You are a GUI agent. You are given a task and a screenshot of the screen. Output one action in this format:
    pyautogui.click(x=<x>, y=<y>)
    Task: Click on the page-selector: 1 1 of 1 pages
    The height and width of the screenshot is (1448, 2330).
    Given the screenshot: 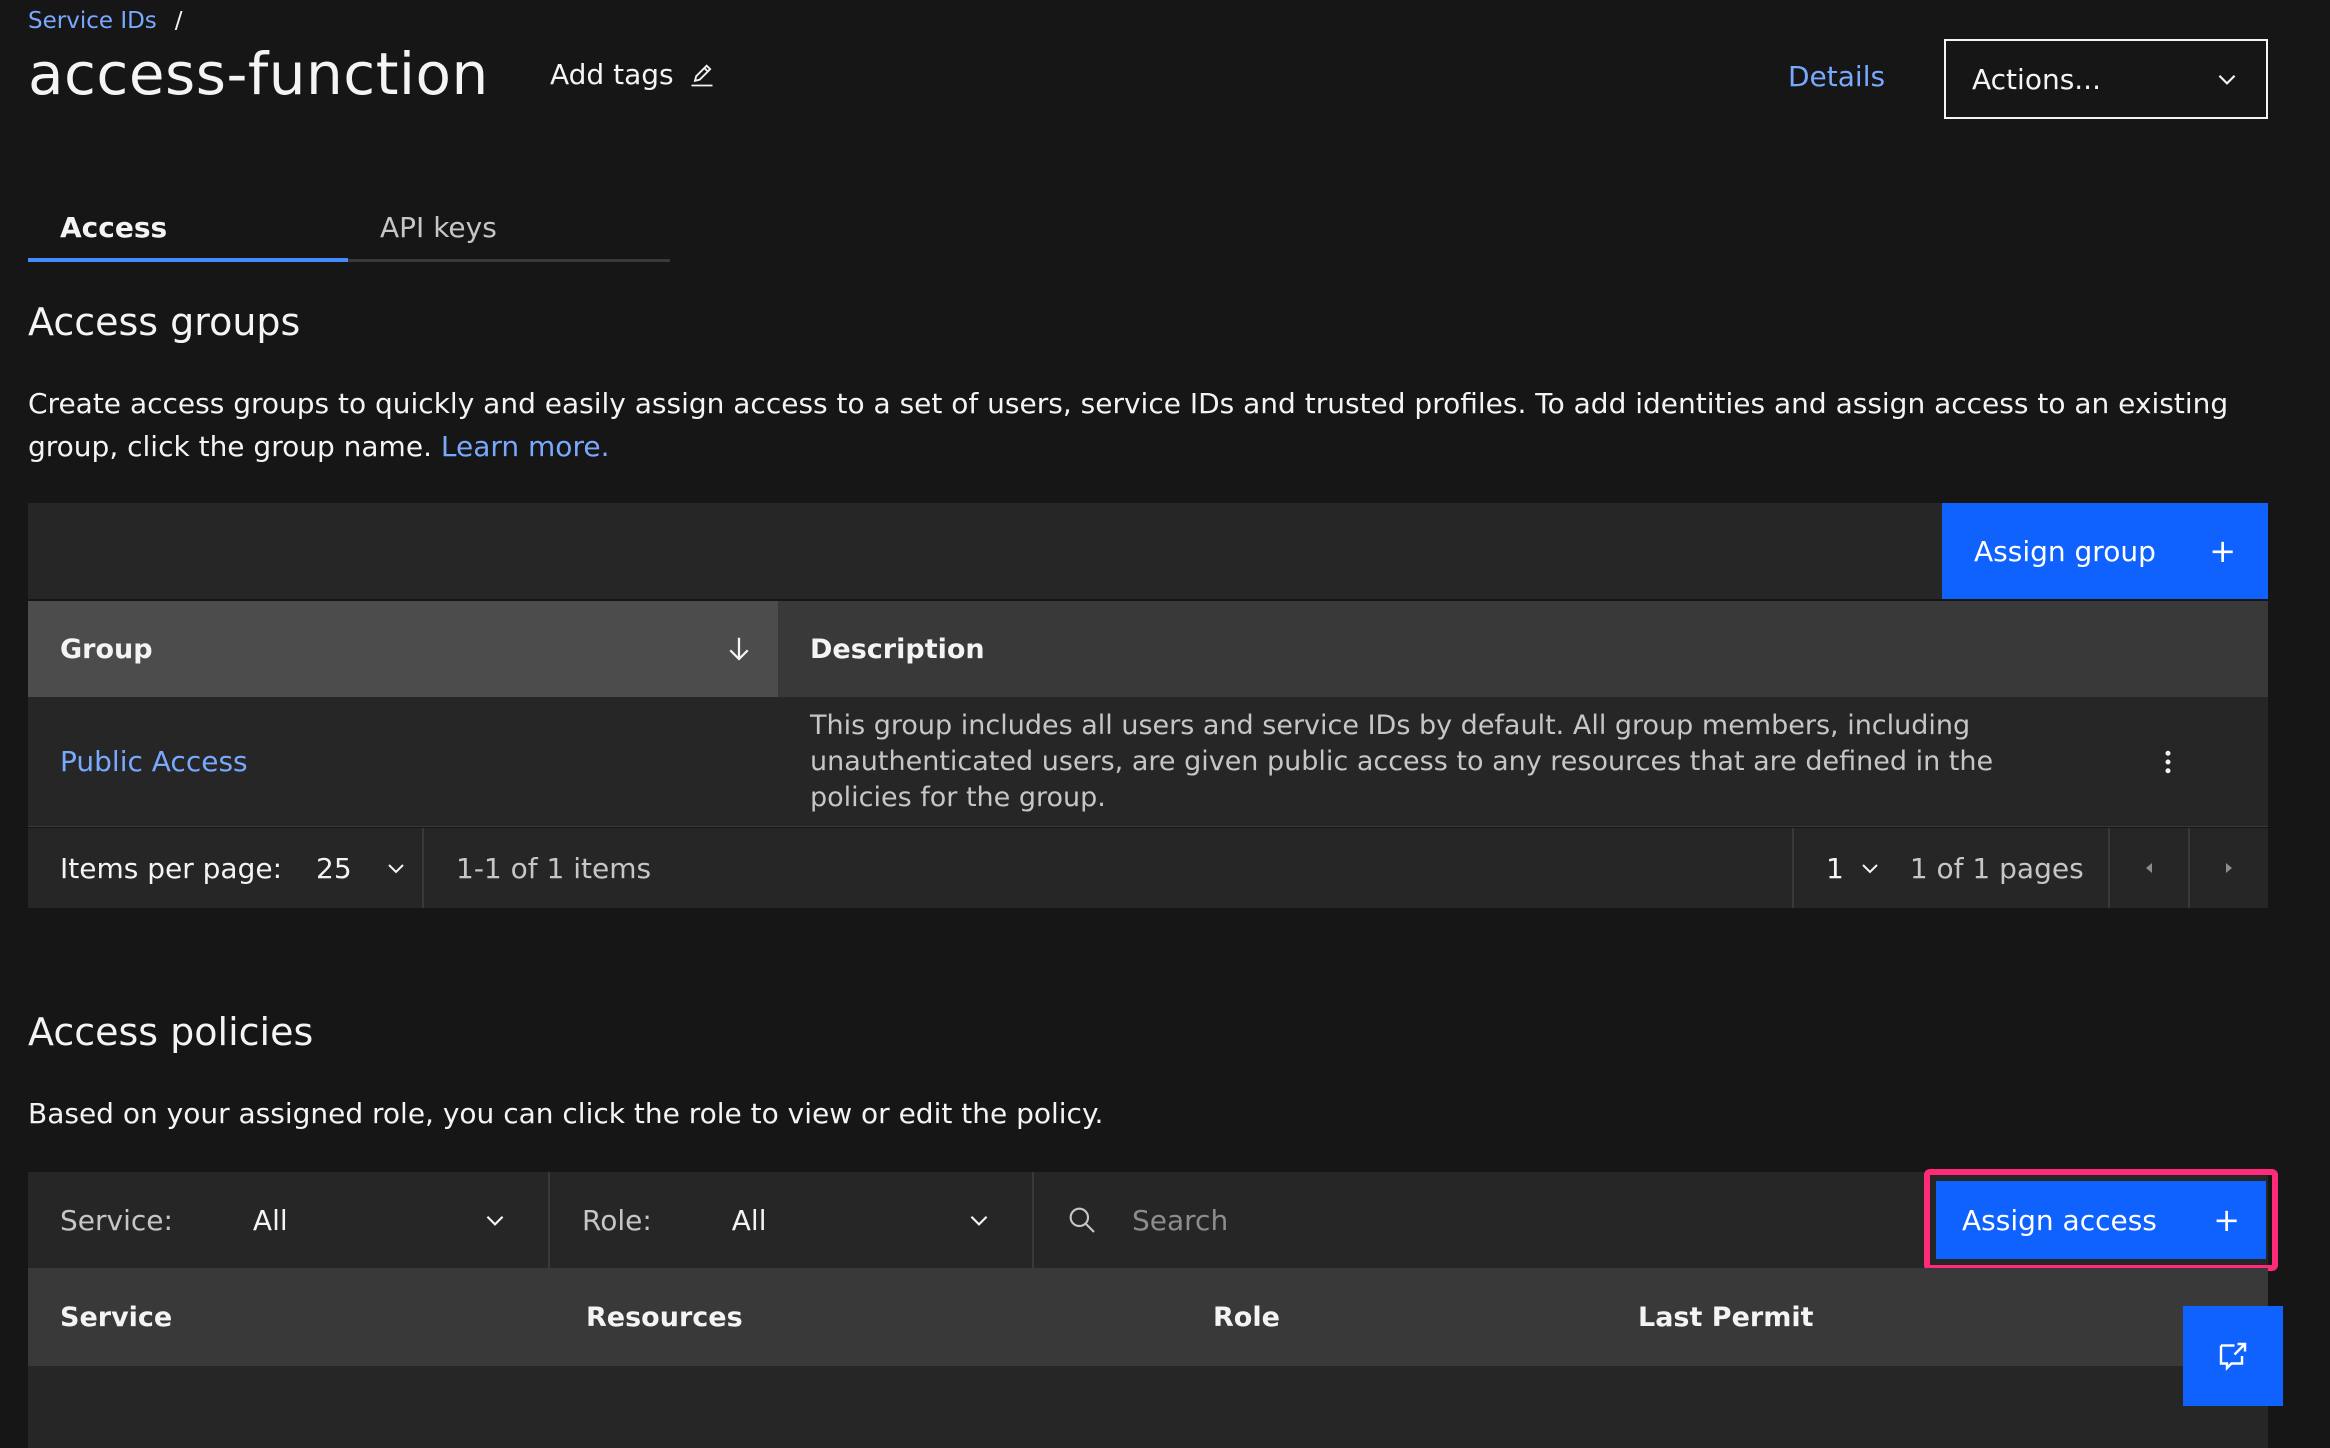 What is the action you would take?
    pyautogui.click(x=1950, y=868)
    